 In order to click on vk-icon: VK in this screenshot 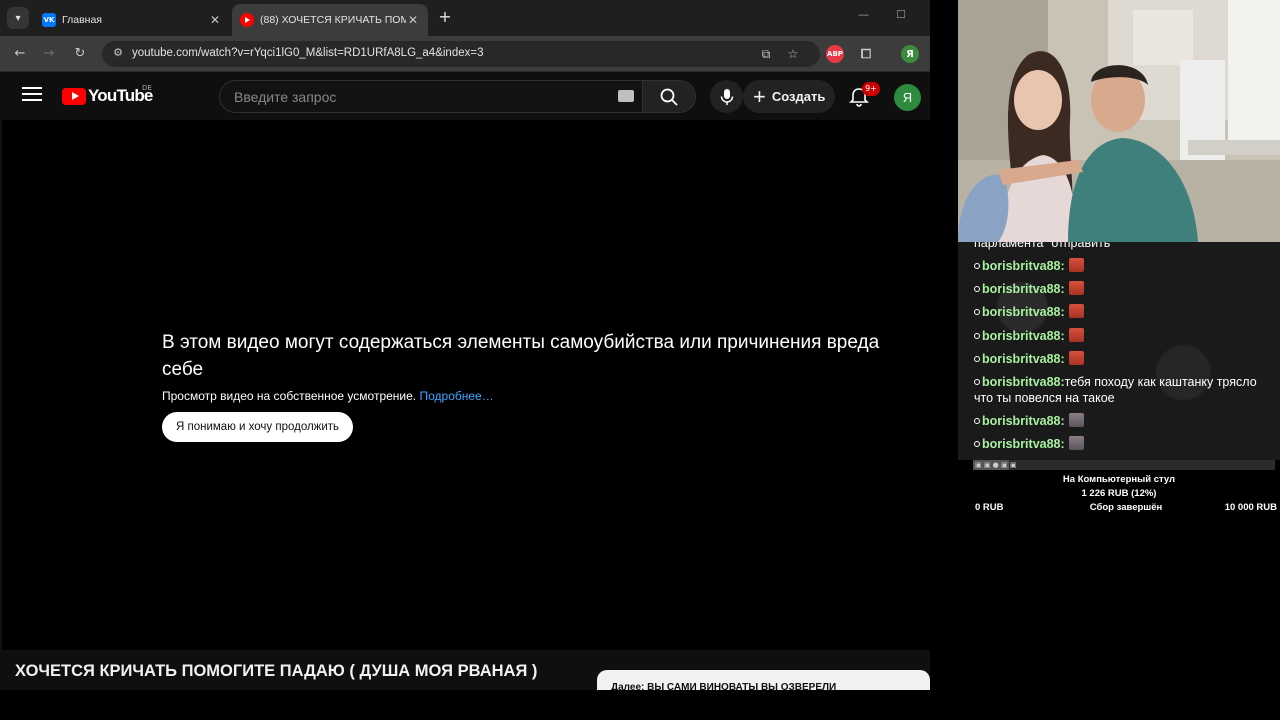, I will do `click(49, 20)`.